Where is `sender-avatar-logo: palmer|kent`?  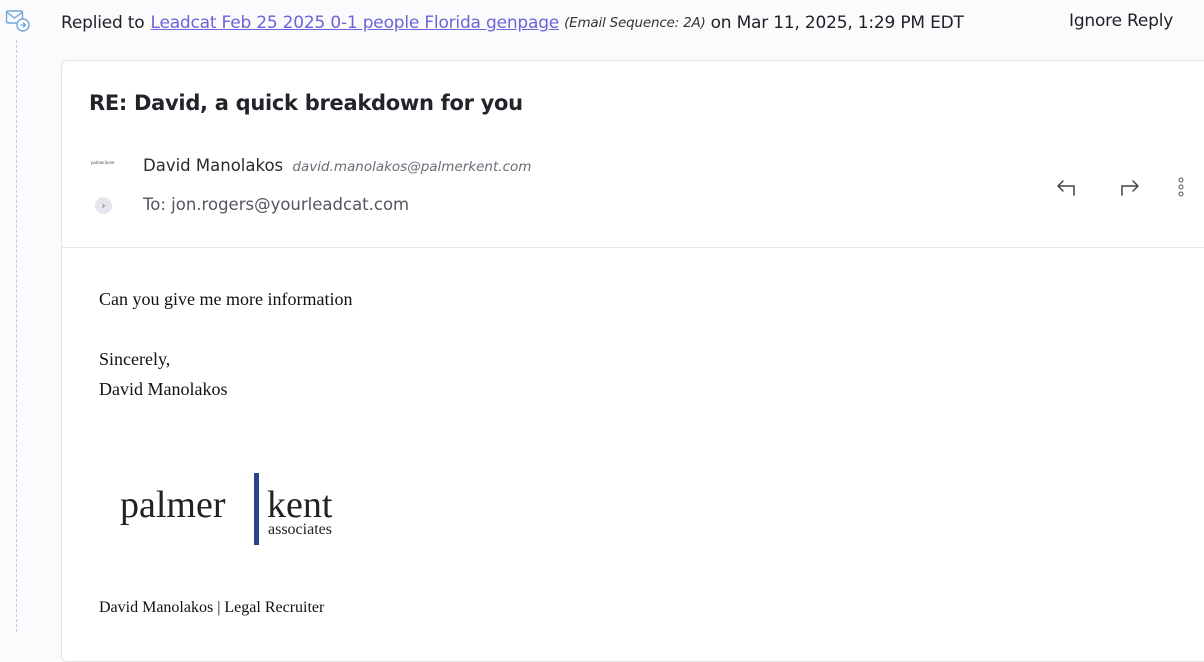
sender-avatar-logo: palmer|kent is located at coordinates (103, 163).